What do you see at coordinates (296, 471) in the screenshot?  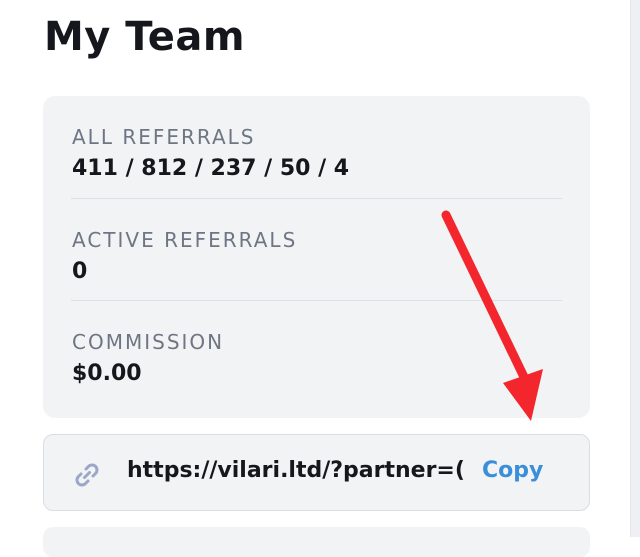 I see `referral-link-url: https://vilari.ltd/?partner=(` at bounding box center [296, 471].